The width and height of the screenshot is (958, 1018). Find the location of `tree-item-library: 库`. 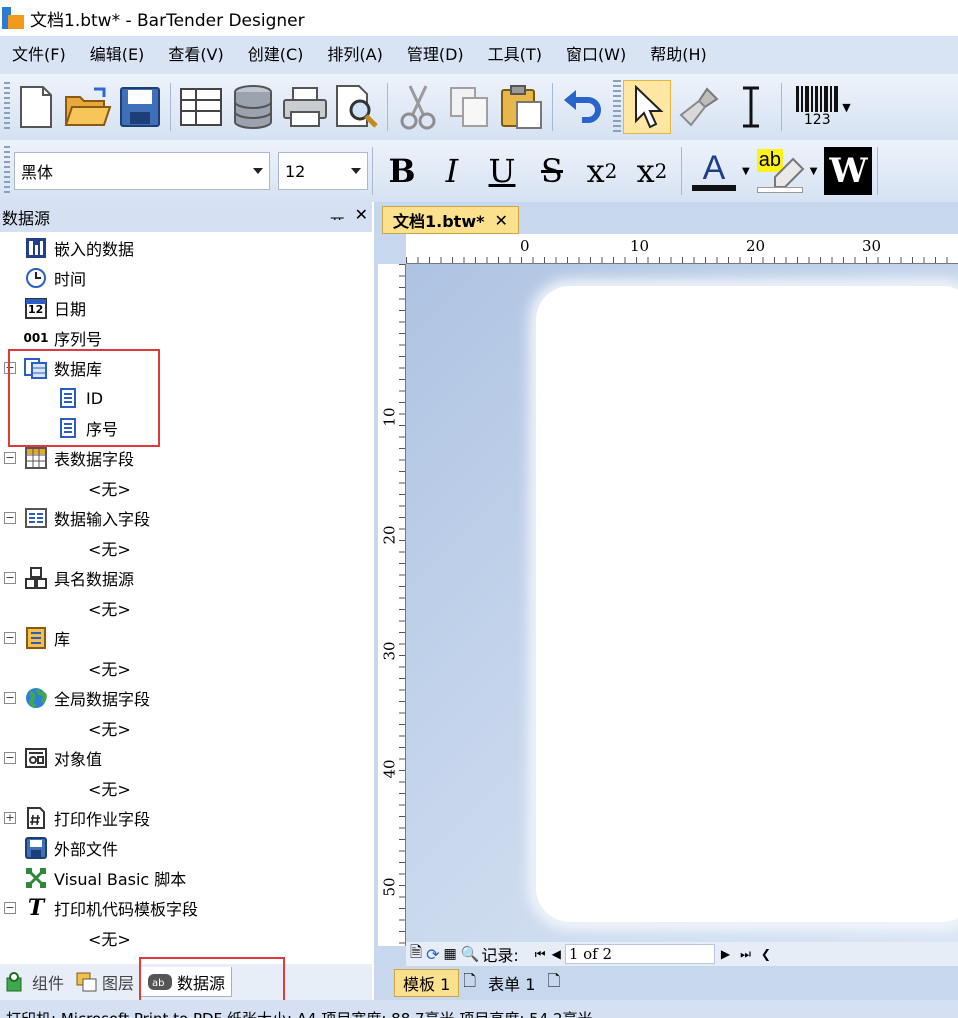

tree-item-library: 库 is located at coordinates (47, 638).